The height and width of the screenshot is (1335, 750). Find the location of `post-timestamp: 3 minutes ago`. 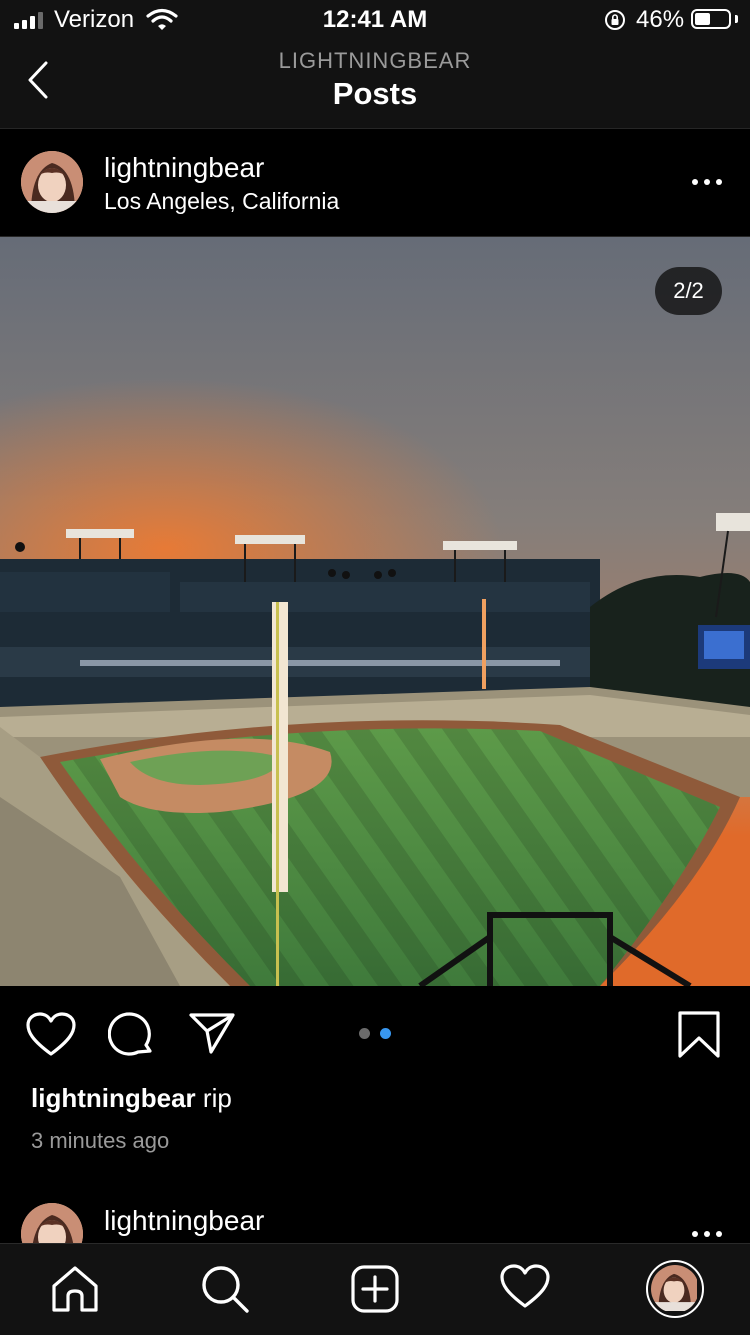

post-timestamp: 3 minutes ago is located at coordinates (100, 1140).